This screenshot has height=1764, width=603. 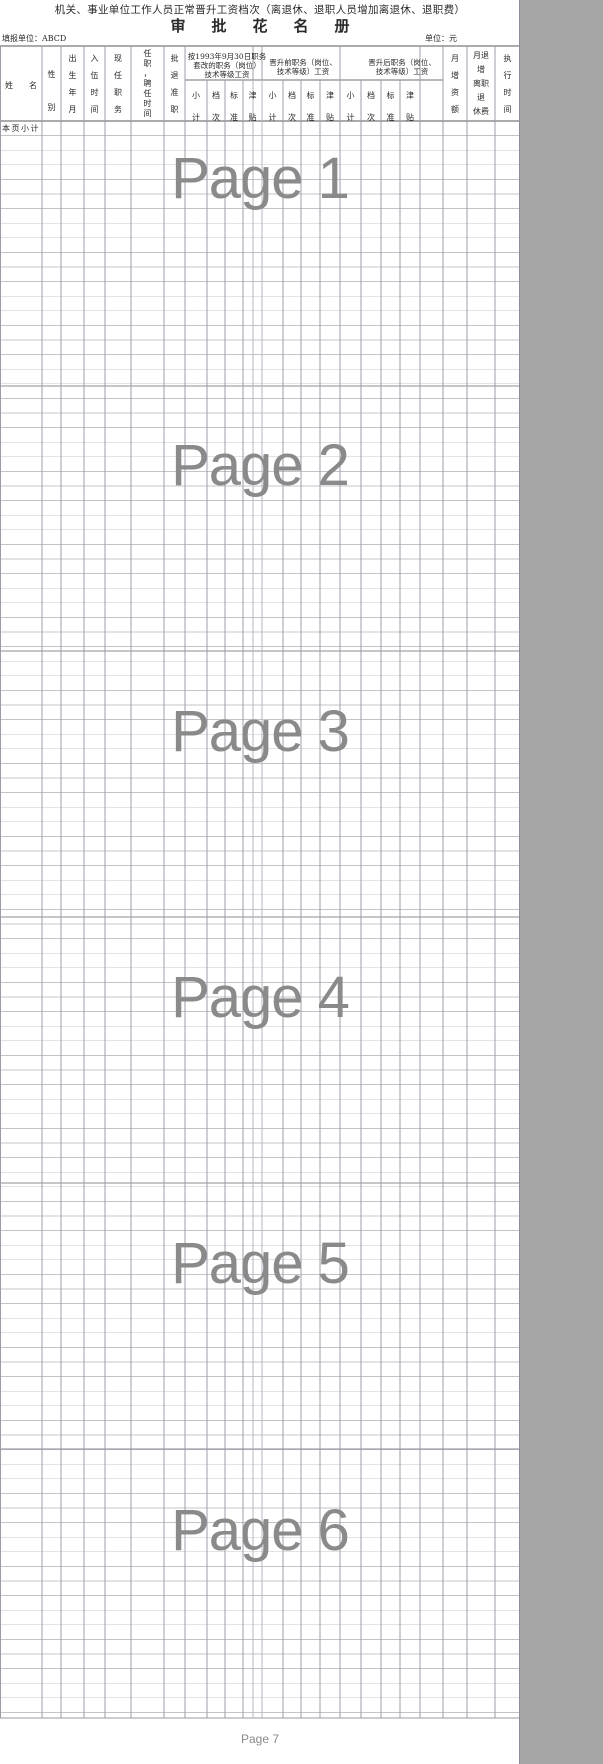 I want to click on col-monthly-retire-increase-header-char: 休费, so click(x=481, y=111).